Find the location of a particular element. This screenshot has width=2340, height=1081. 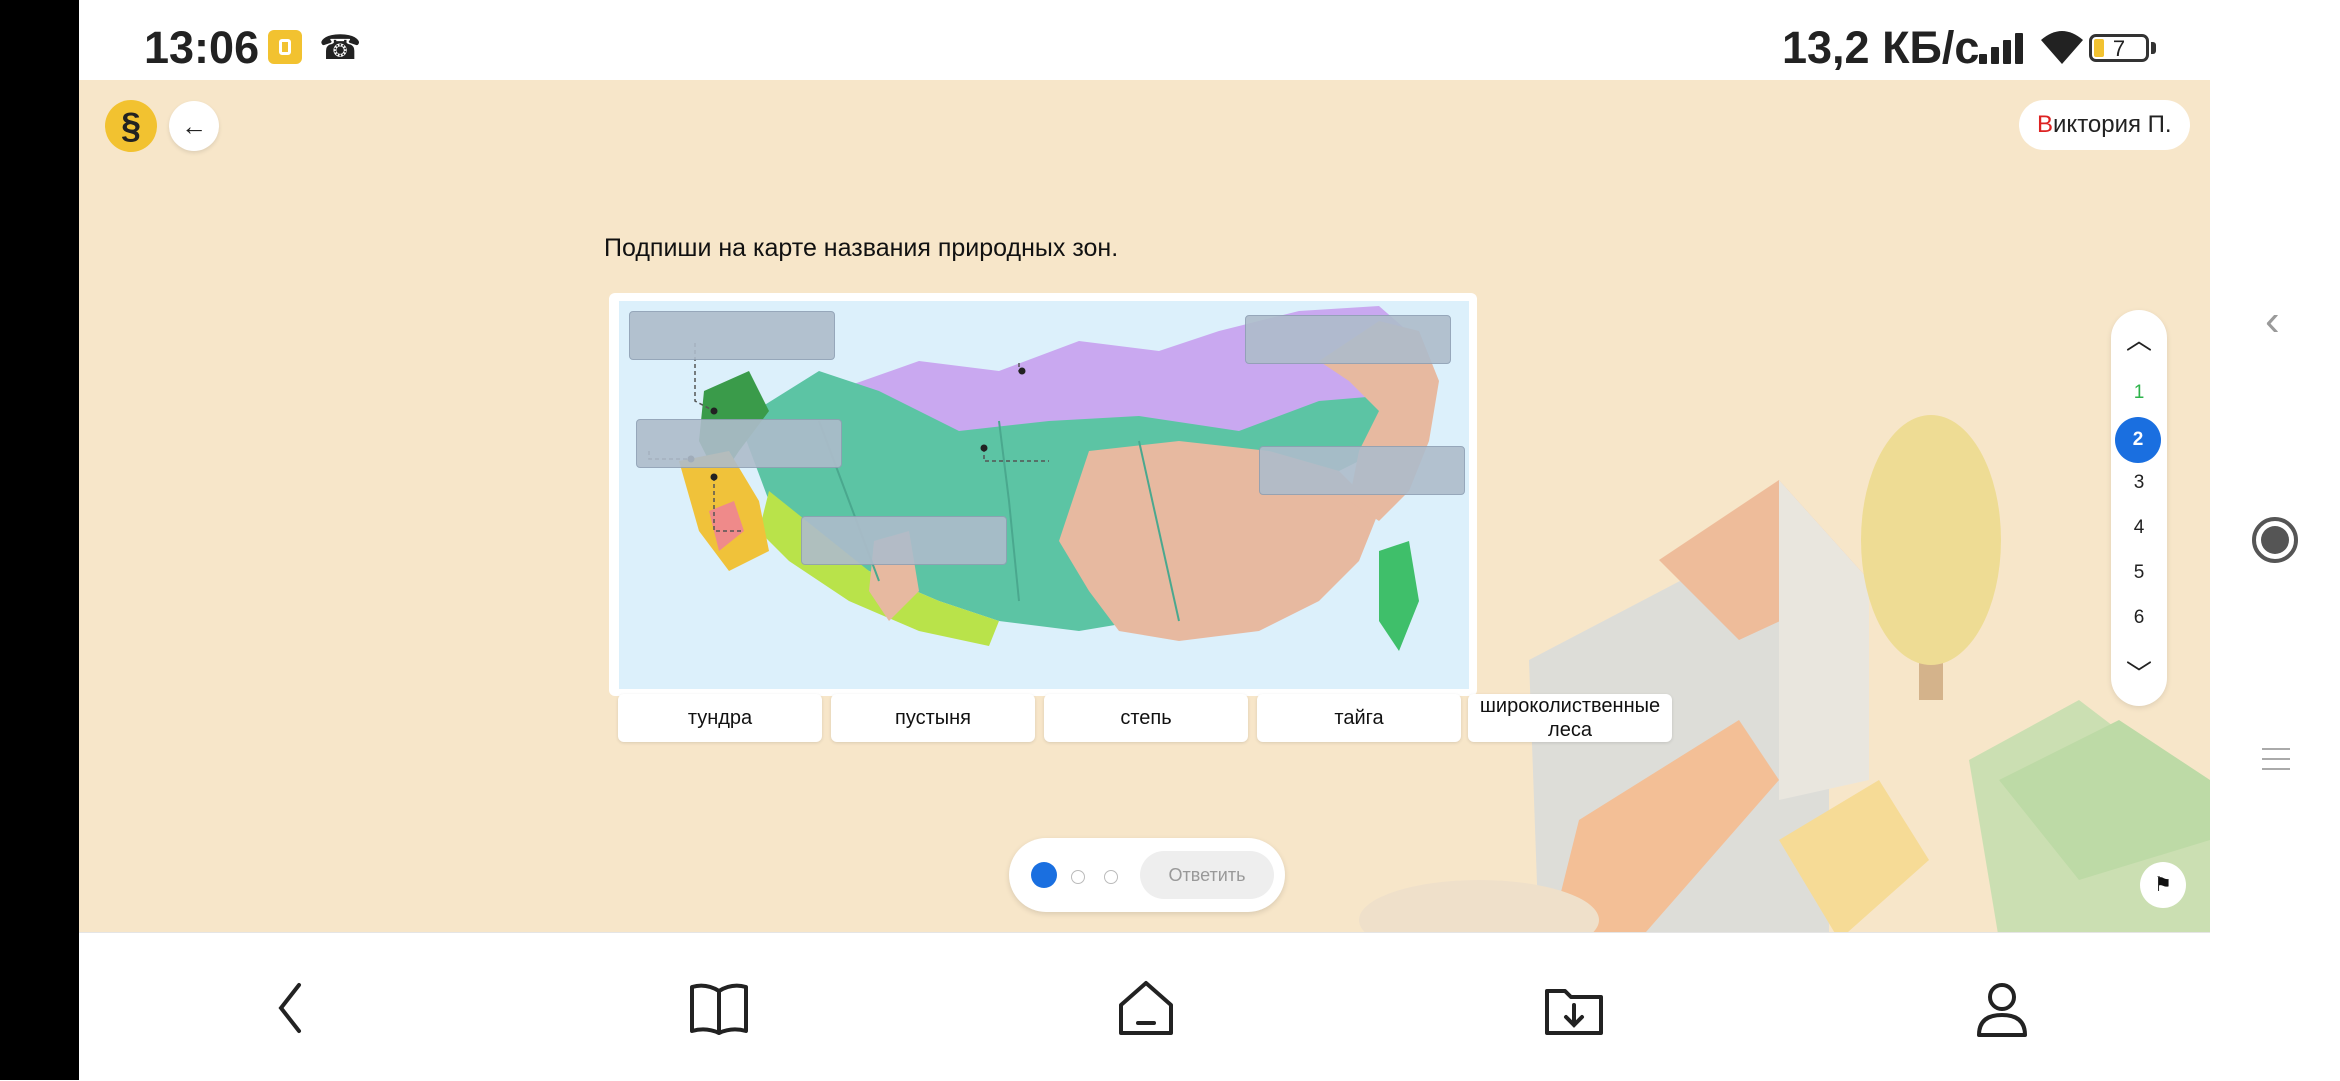

signal-icon is located at coordinates (2003, 48).